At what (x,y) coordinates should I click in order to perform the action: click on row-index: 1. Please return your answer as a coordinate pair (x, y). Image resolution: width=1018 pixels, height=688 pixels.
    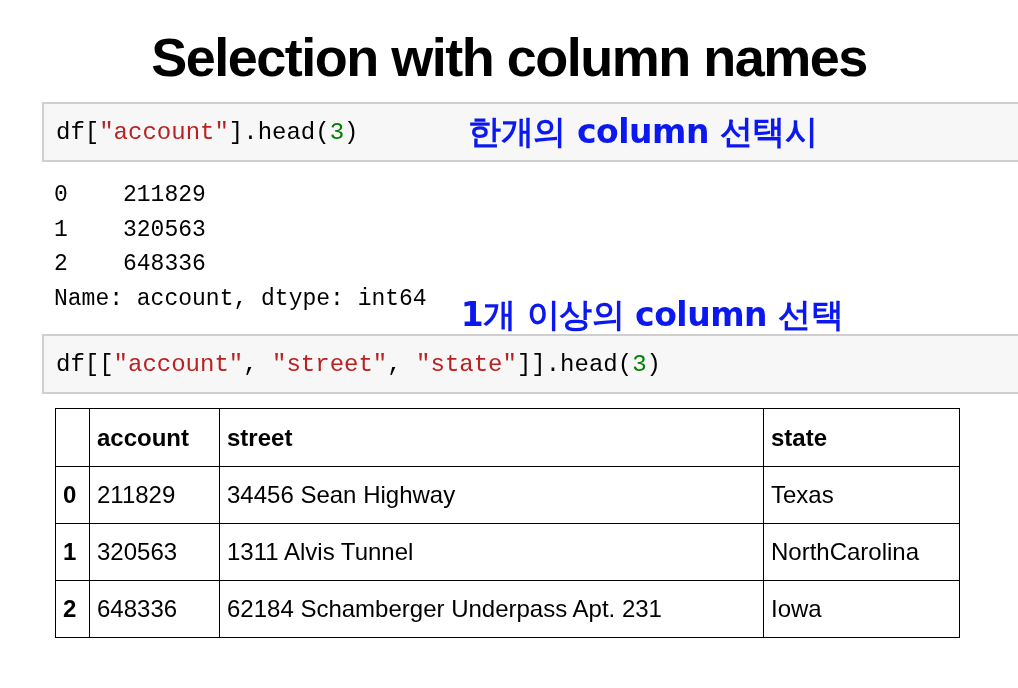
    Looking at the image, I should click on (72, 552).